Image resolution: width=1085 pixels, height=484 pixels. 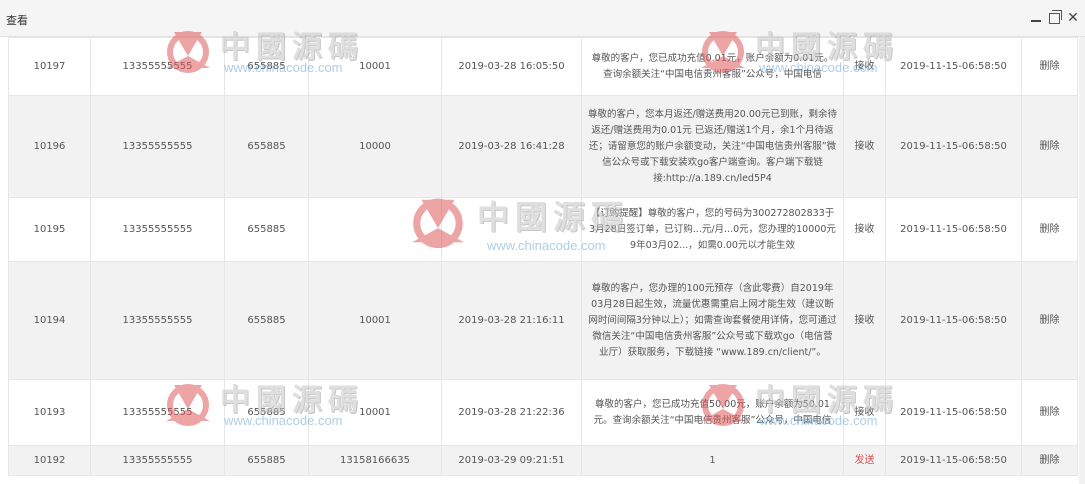 What do you see at coordinates (511, 460) in the screenshot?
I see `cell-time: 2019-03-29 09:21:51` at bounding box center [511, 460].